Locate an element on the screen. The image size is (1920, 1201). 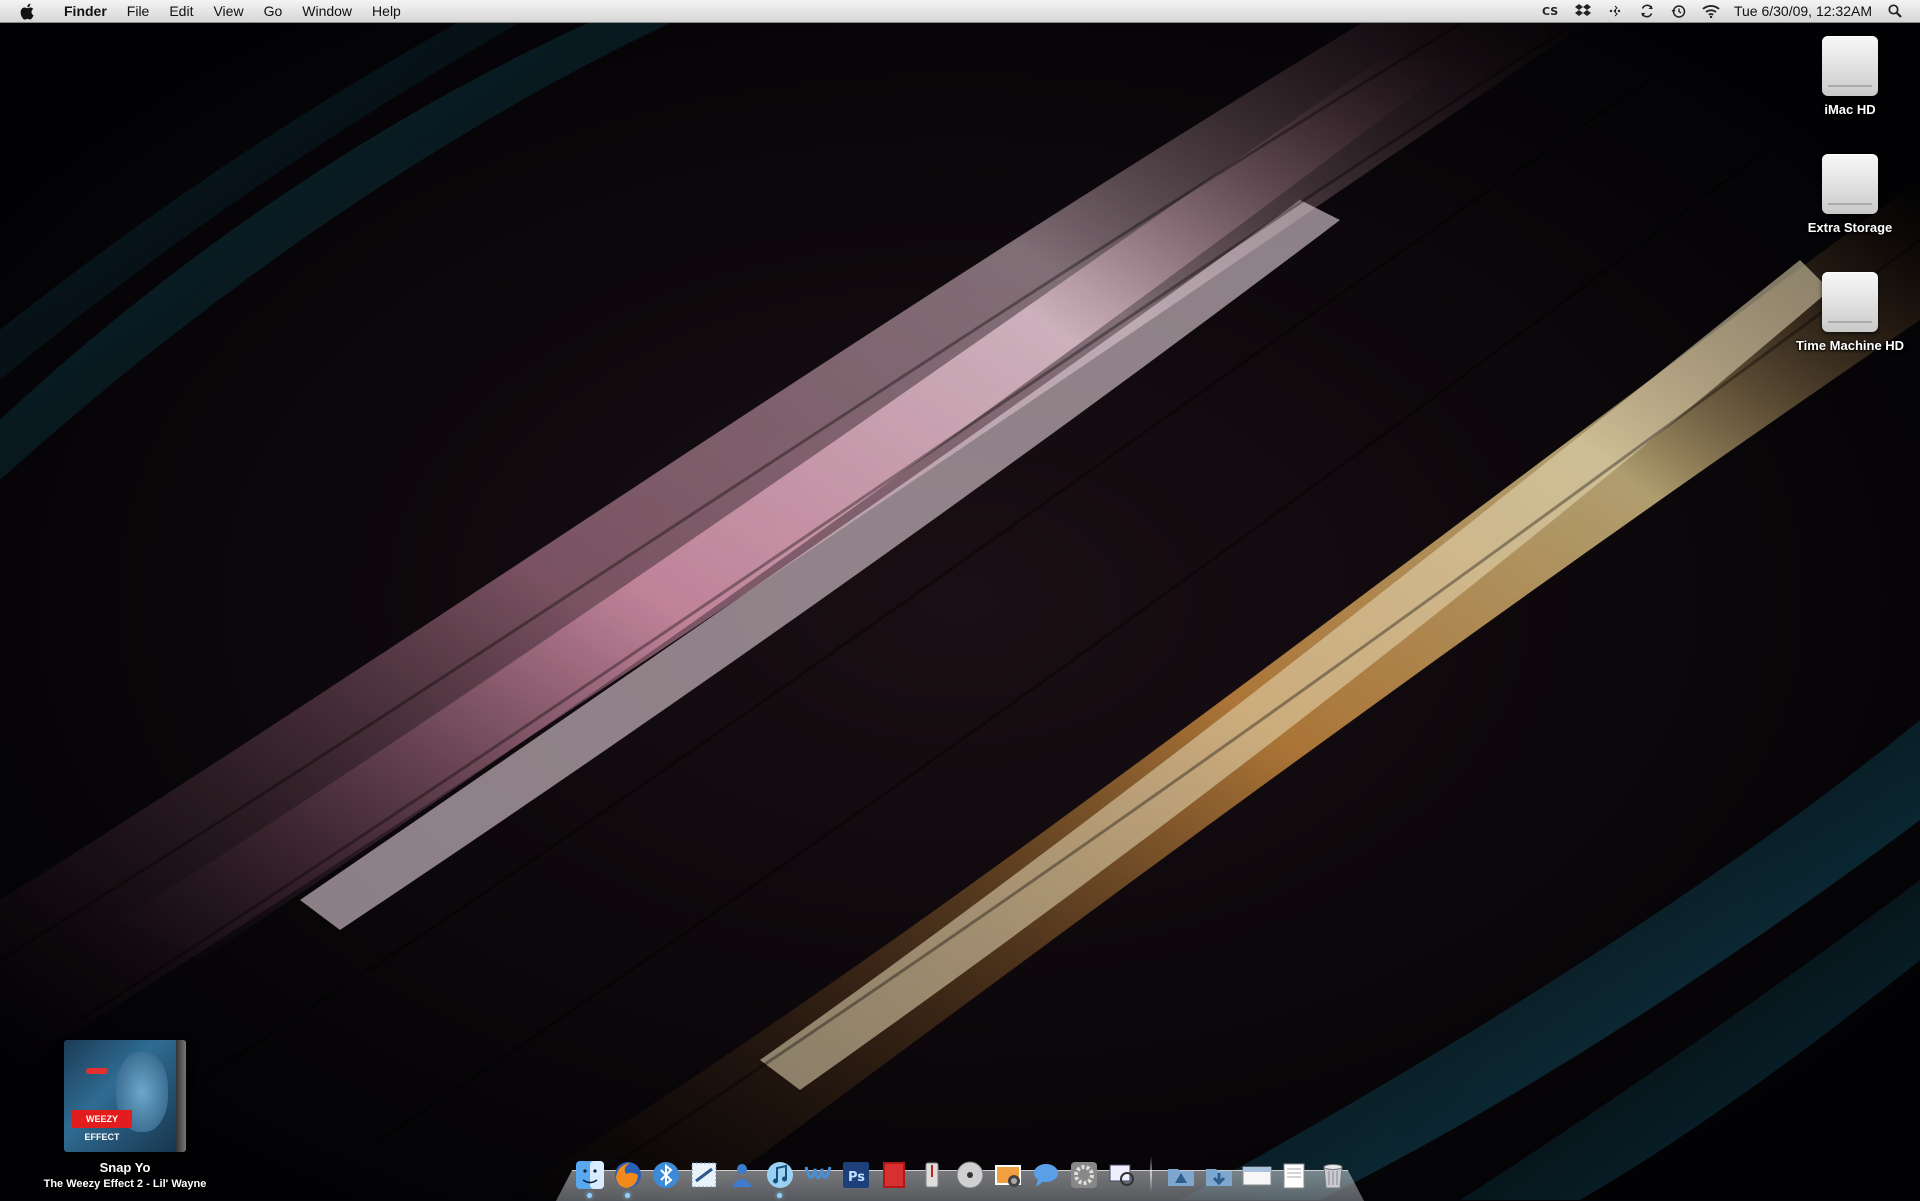
apple-menu-icon is located at coordinates (28, 11).